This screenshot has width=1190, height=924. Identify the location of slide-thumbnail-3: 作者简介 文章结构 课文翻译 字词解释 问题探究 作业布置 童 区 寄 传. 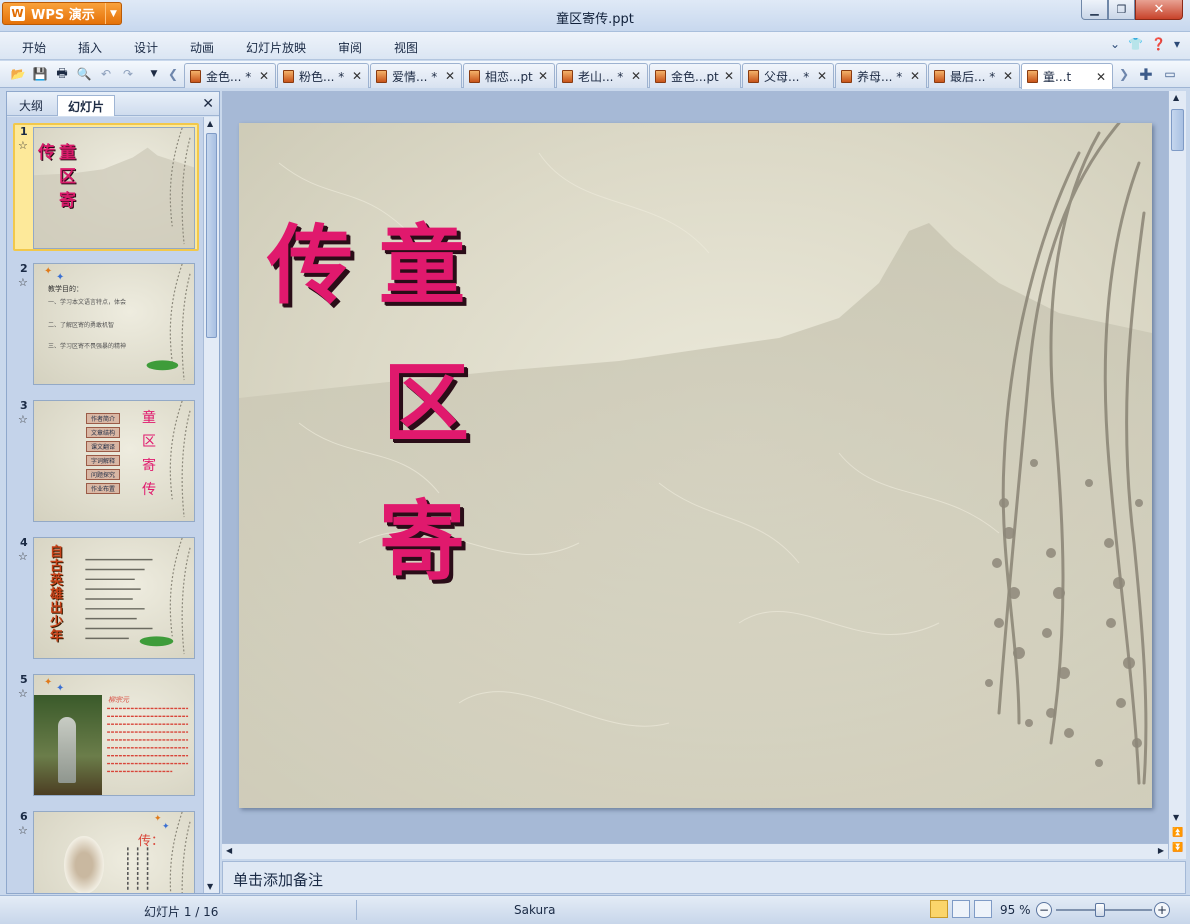
(114, 461).